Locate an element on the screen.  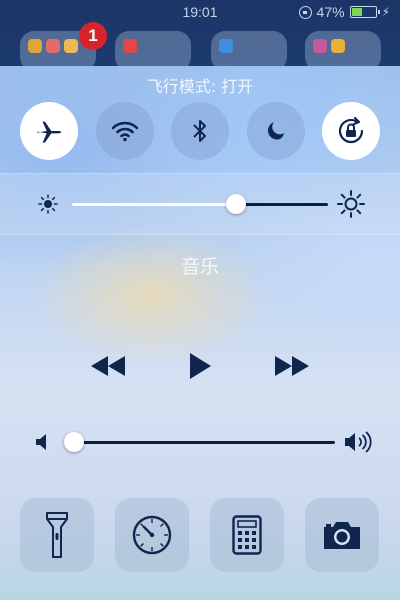
do-not-disturb-toggle is located at coordinates (276, 131).